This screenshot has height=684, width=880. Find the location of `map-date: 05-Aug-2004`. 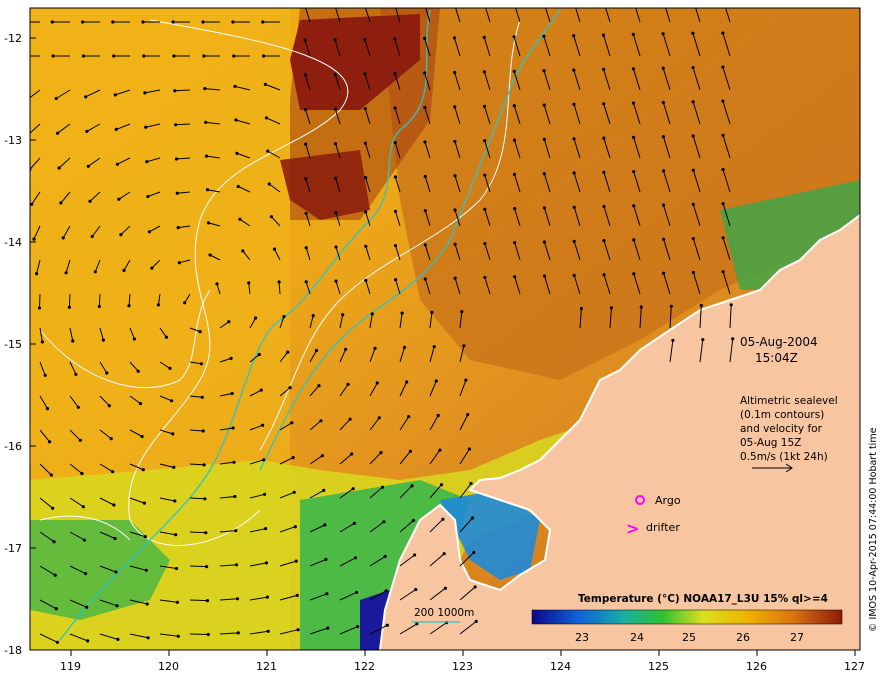

map-date: 05-Aug-2004 is located at coordinates (779, 342).